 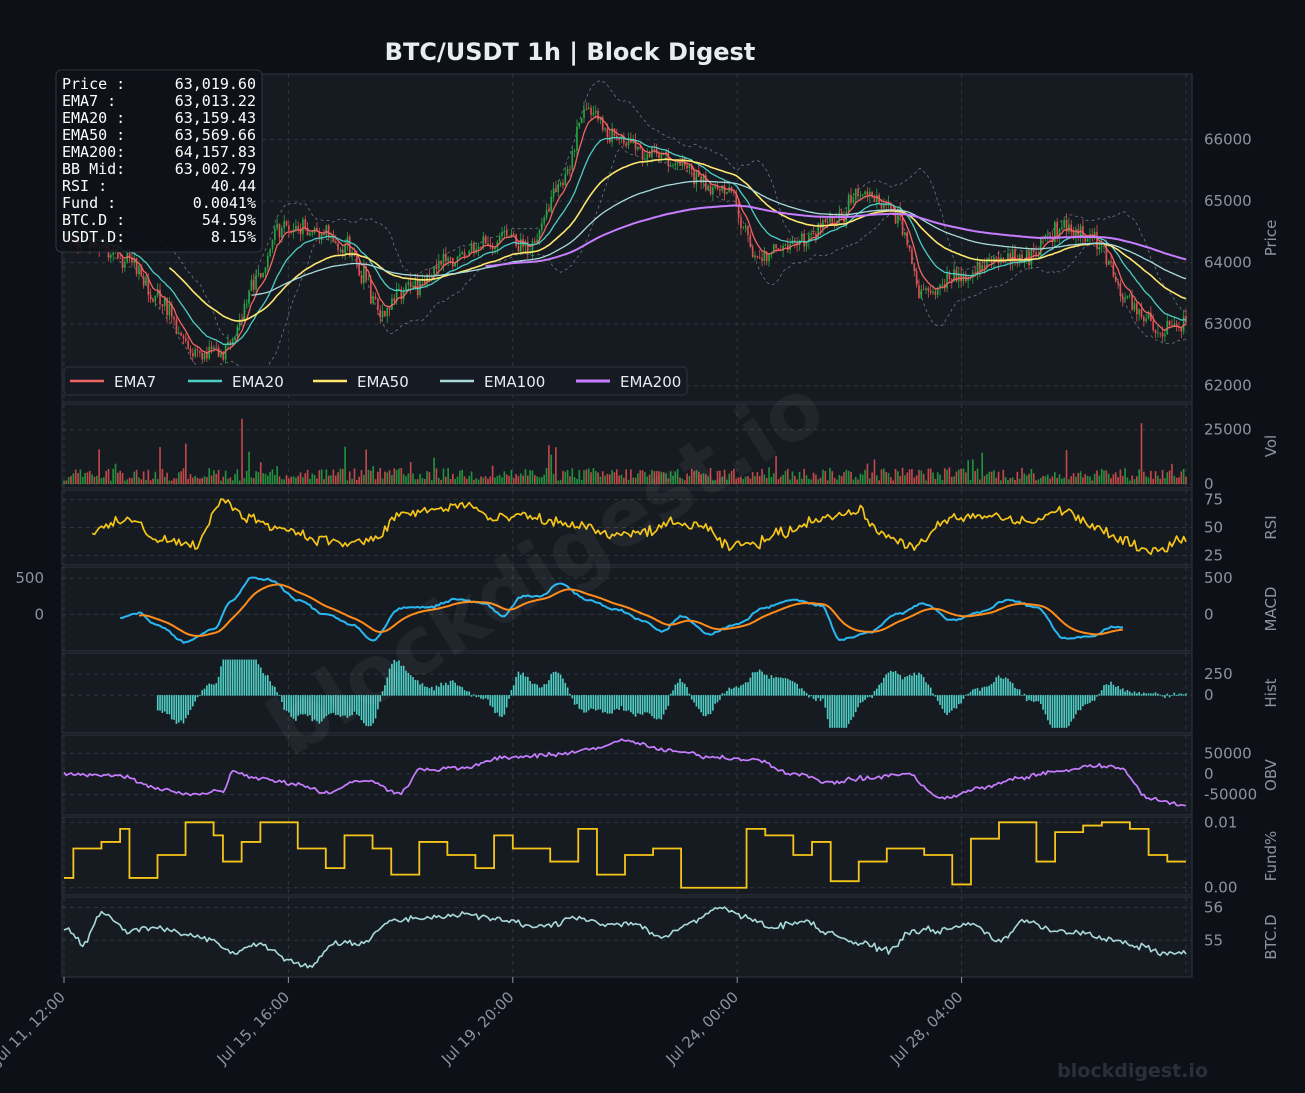 I want to click on btcd-ylabel: BTC.D, so click(x=1271, y=936).